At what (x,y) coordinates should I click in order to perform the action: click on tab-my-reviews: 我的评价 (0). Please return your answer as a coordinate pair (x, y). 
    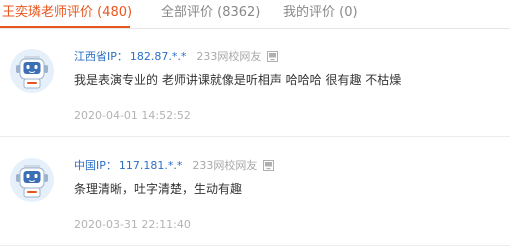
    Looking at the image, I should click on (320, 13).